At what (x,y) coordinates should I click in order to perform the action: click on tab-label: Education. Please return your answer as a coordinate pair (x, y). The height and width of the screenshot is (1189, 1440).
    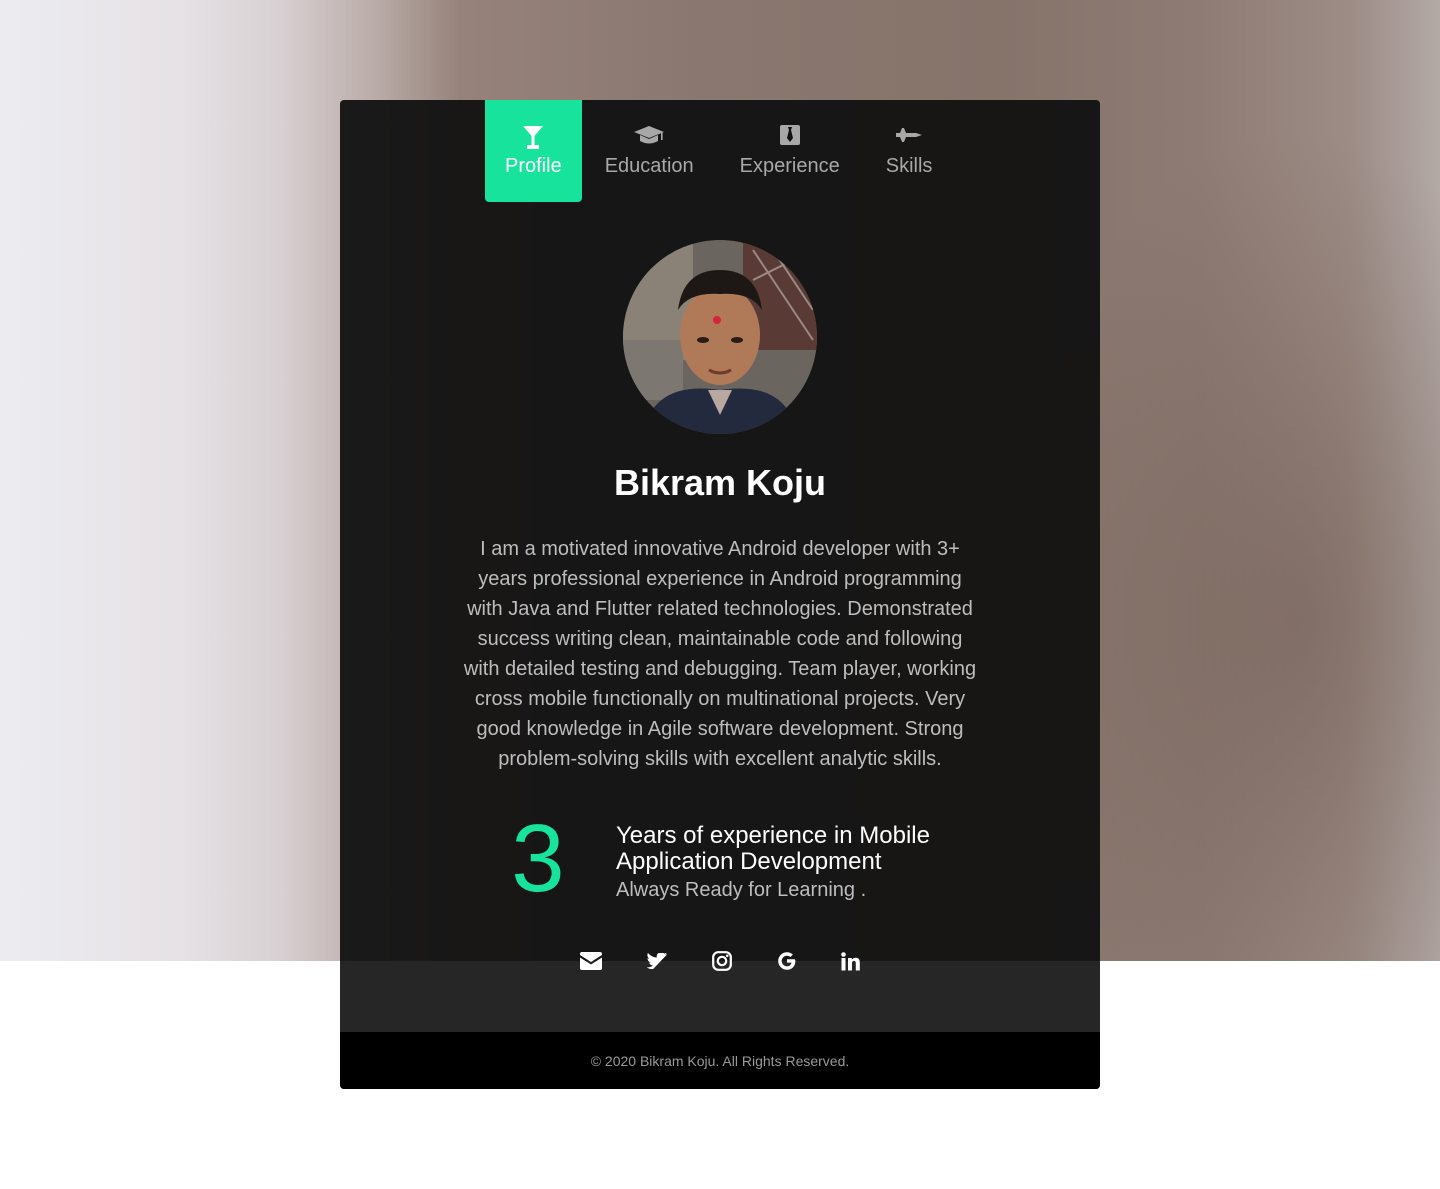
    Looking at the image, I should click on (649, 166).